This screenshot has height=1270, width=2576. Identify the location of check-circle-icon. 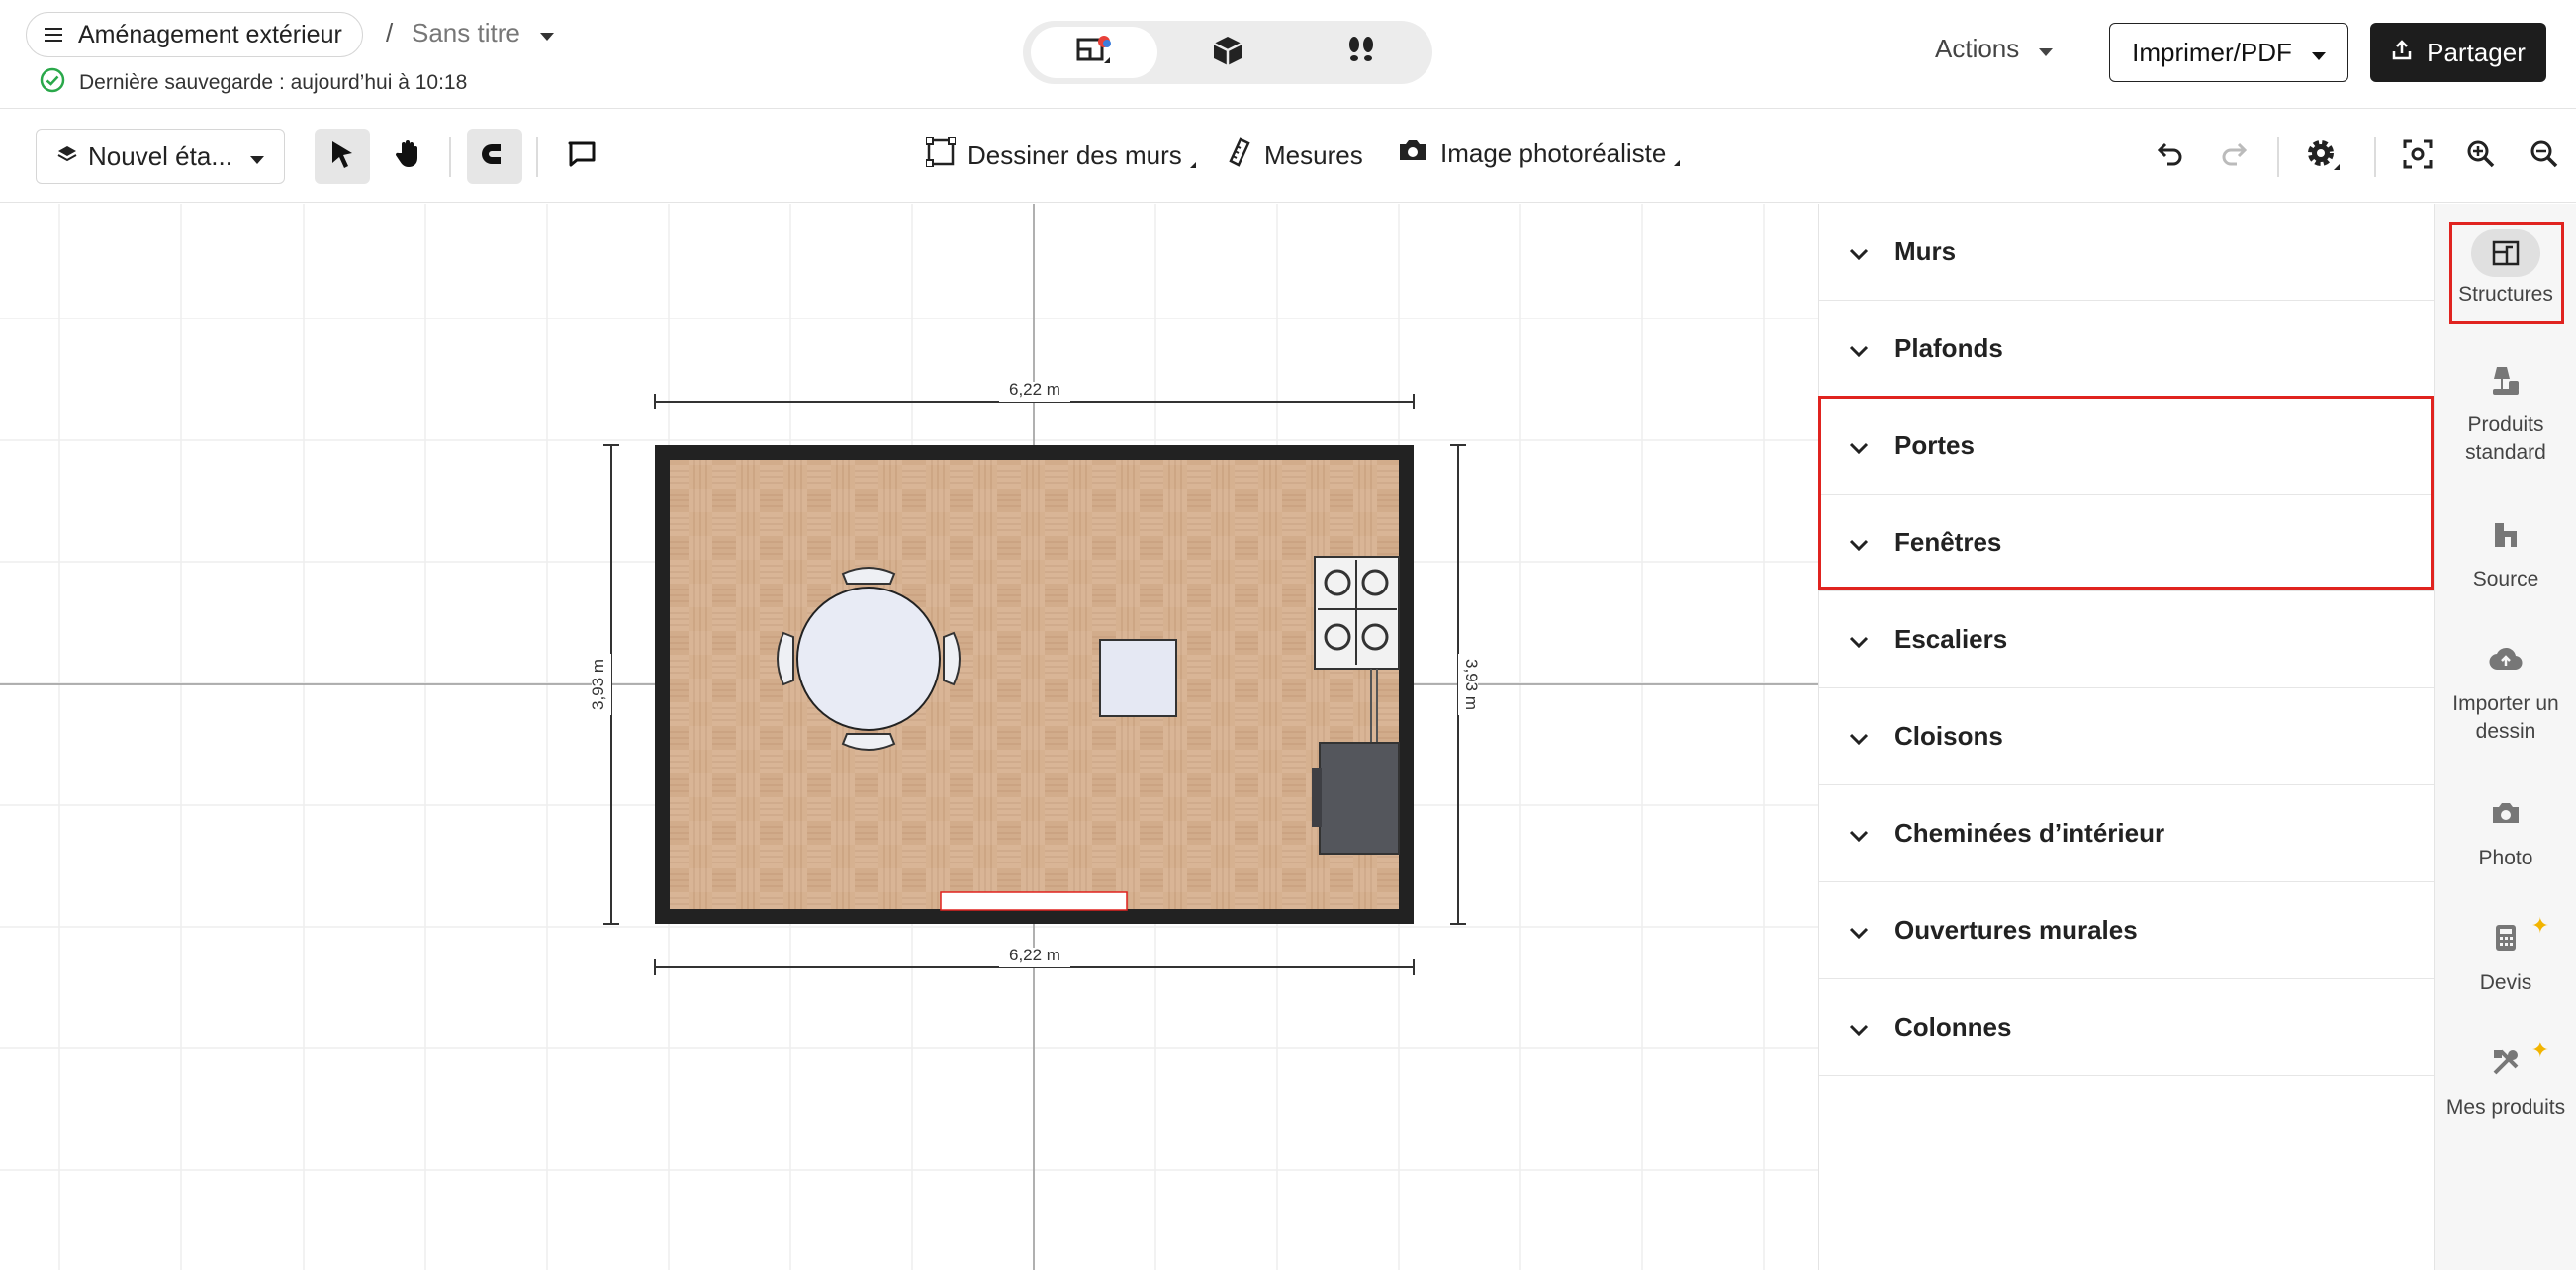
(53, 83).